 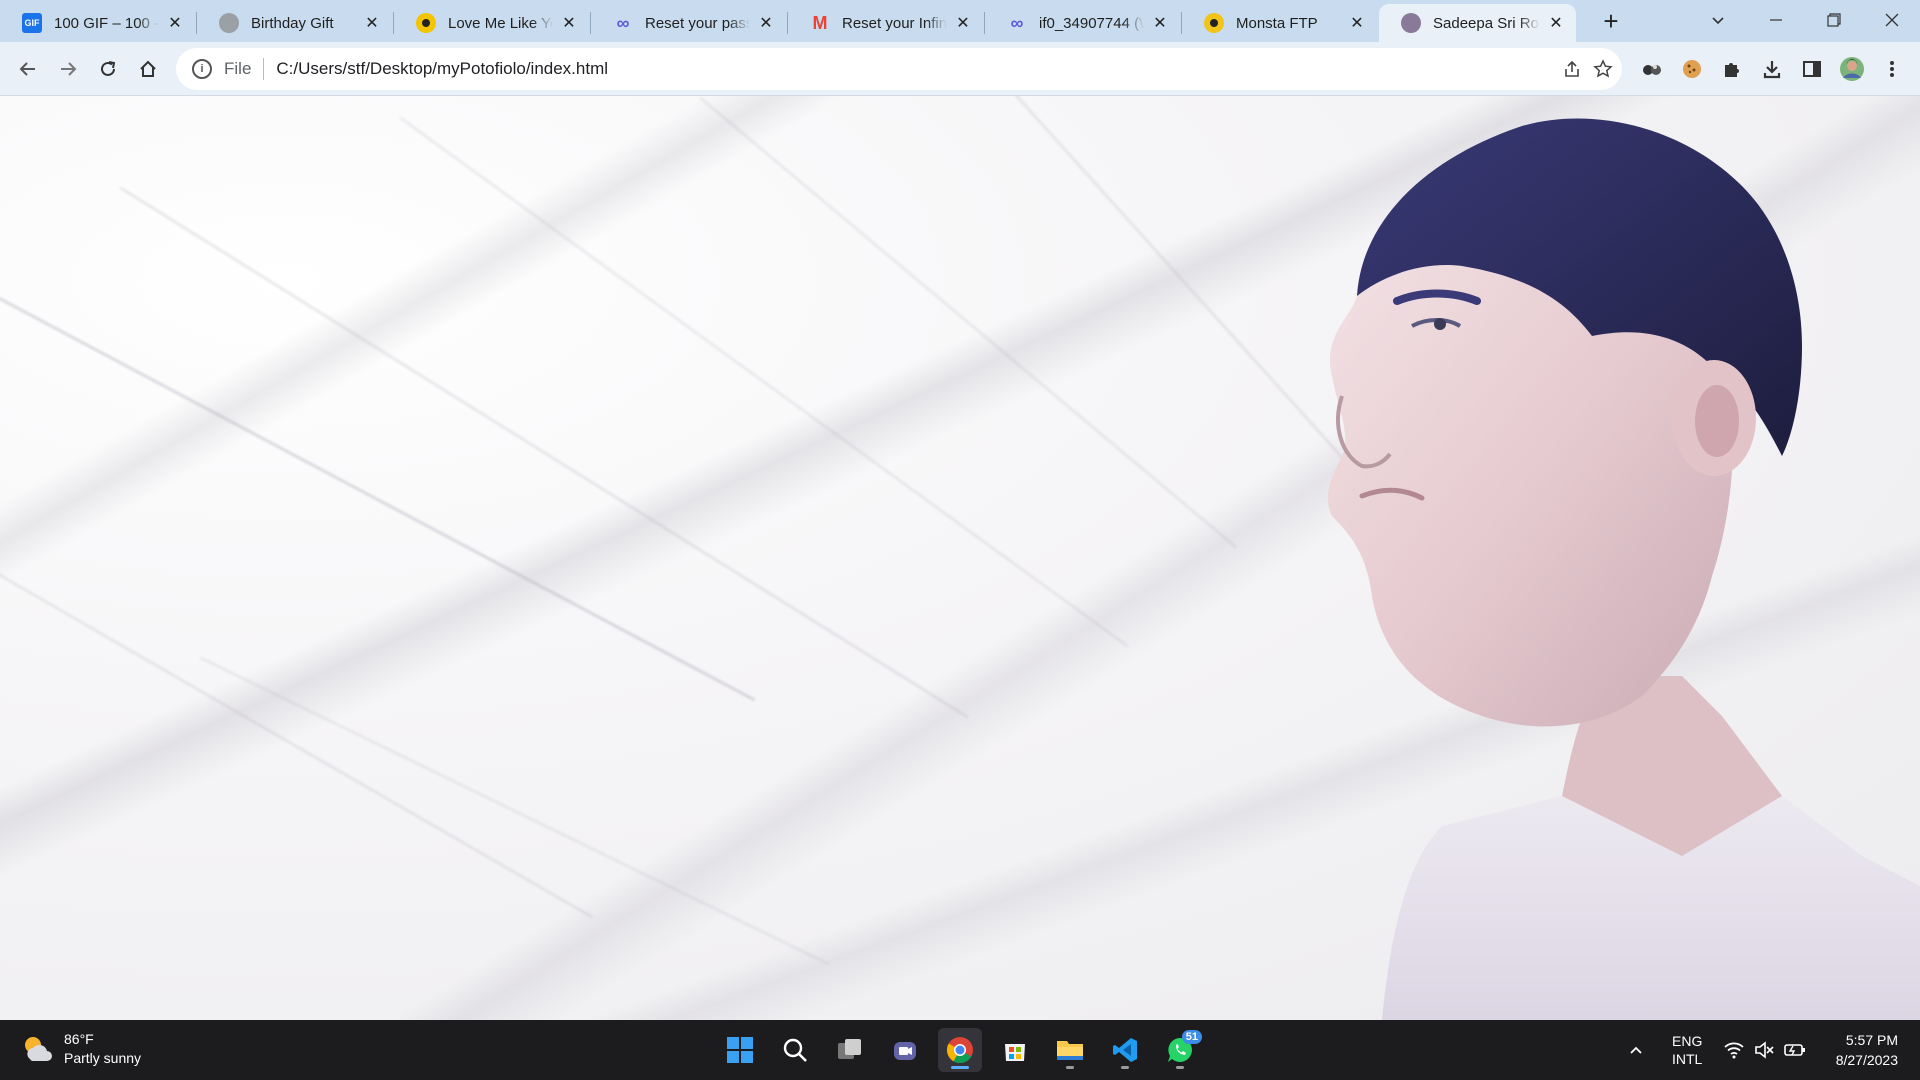 What do you see at coordinates (795, 1050) in the screenshot?
I see `search-icon` at bounding box center [795, 1050].